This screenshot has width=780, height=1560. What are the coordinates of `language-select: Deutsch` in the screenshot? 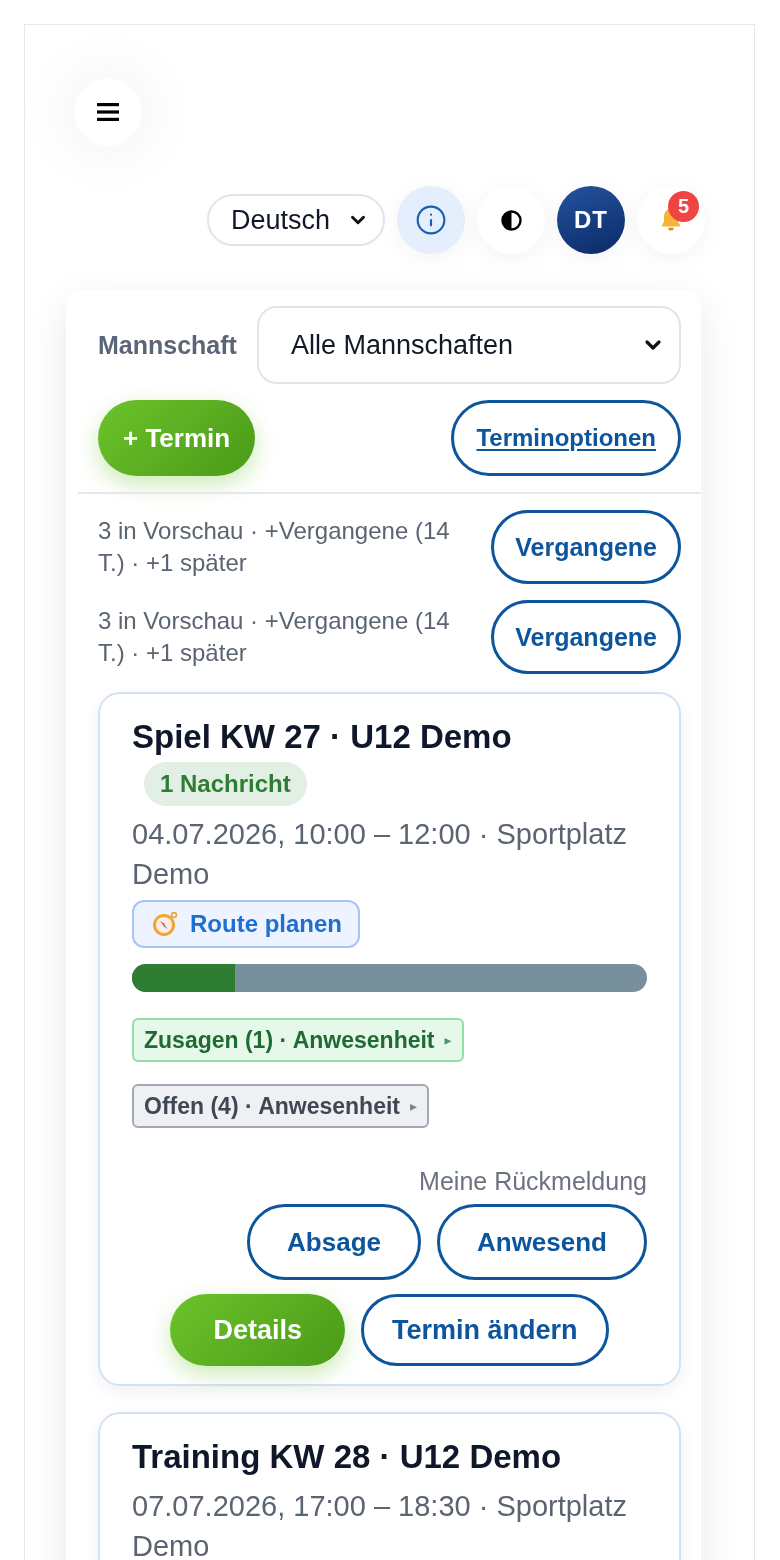 It's located at (296, 220).